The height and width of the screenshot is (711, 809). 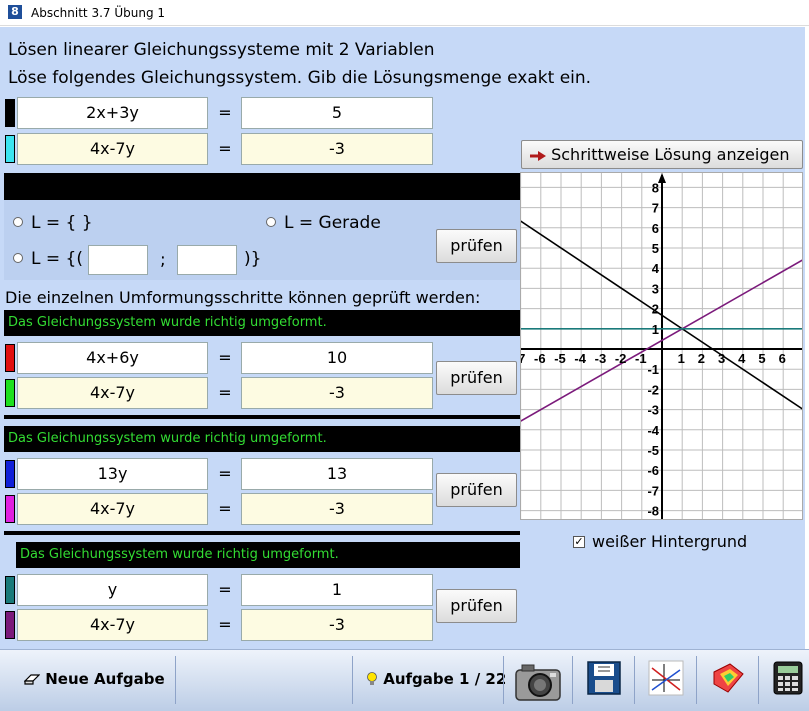 What do you see at coordinates (10, 149) in the screenshot?
I see `eq2-color-swatch` at bounding box center [10, 149].